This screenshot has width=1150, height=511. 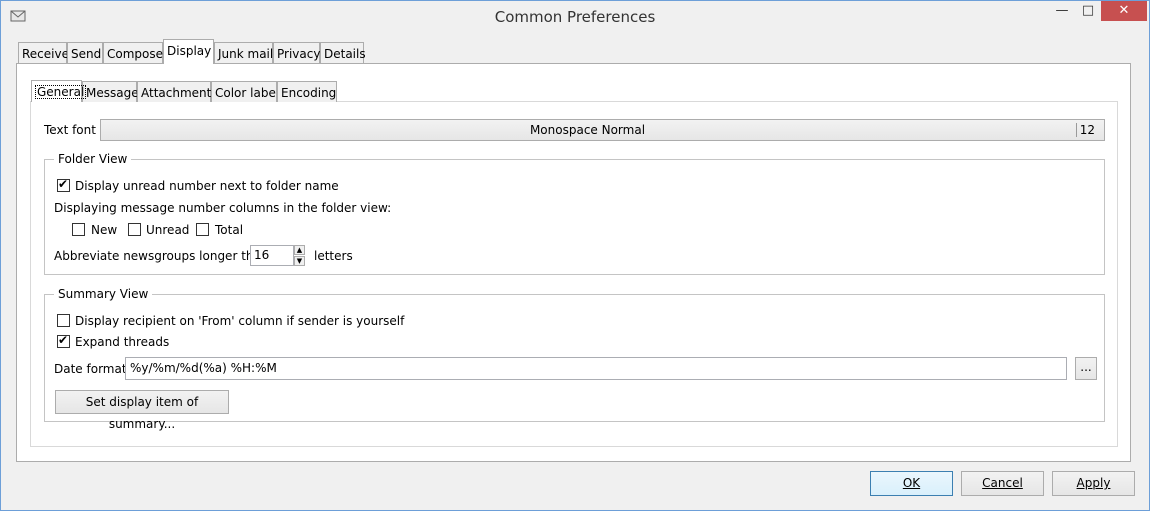 I want to click on column-new-checkbox, so click(x=78, y=229).